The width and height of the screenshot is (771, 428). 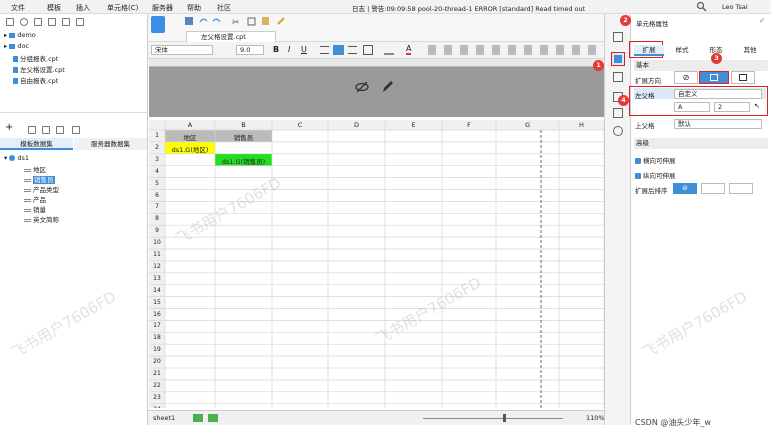 I want to click on report-body-area, so click(x=376, y=92).